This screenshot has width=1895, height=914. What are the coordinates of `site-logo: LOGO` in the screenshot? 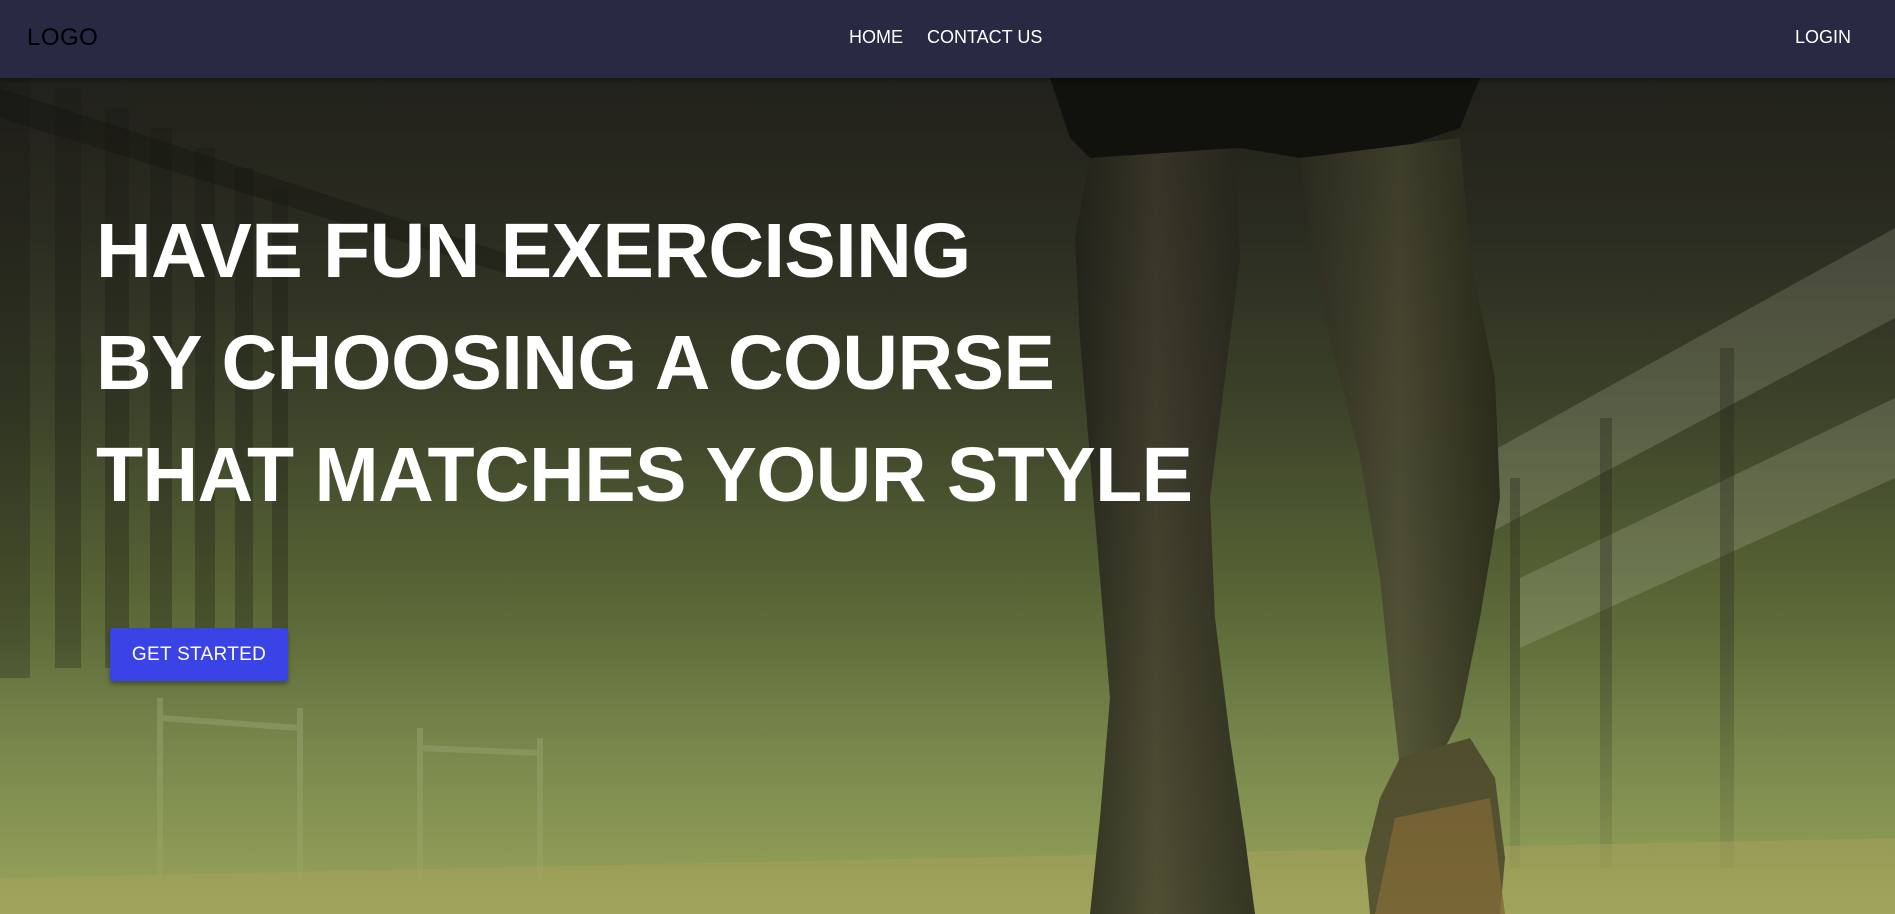 It's located at (62, 38).